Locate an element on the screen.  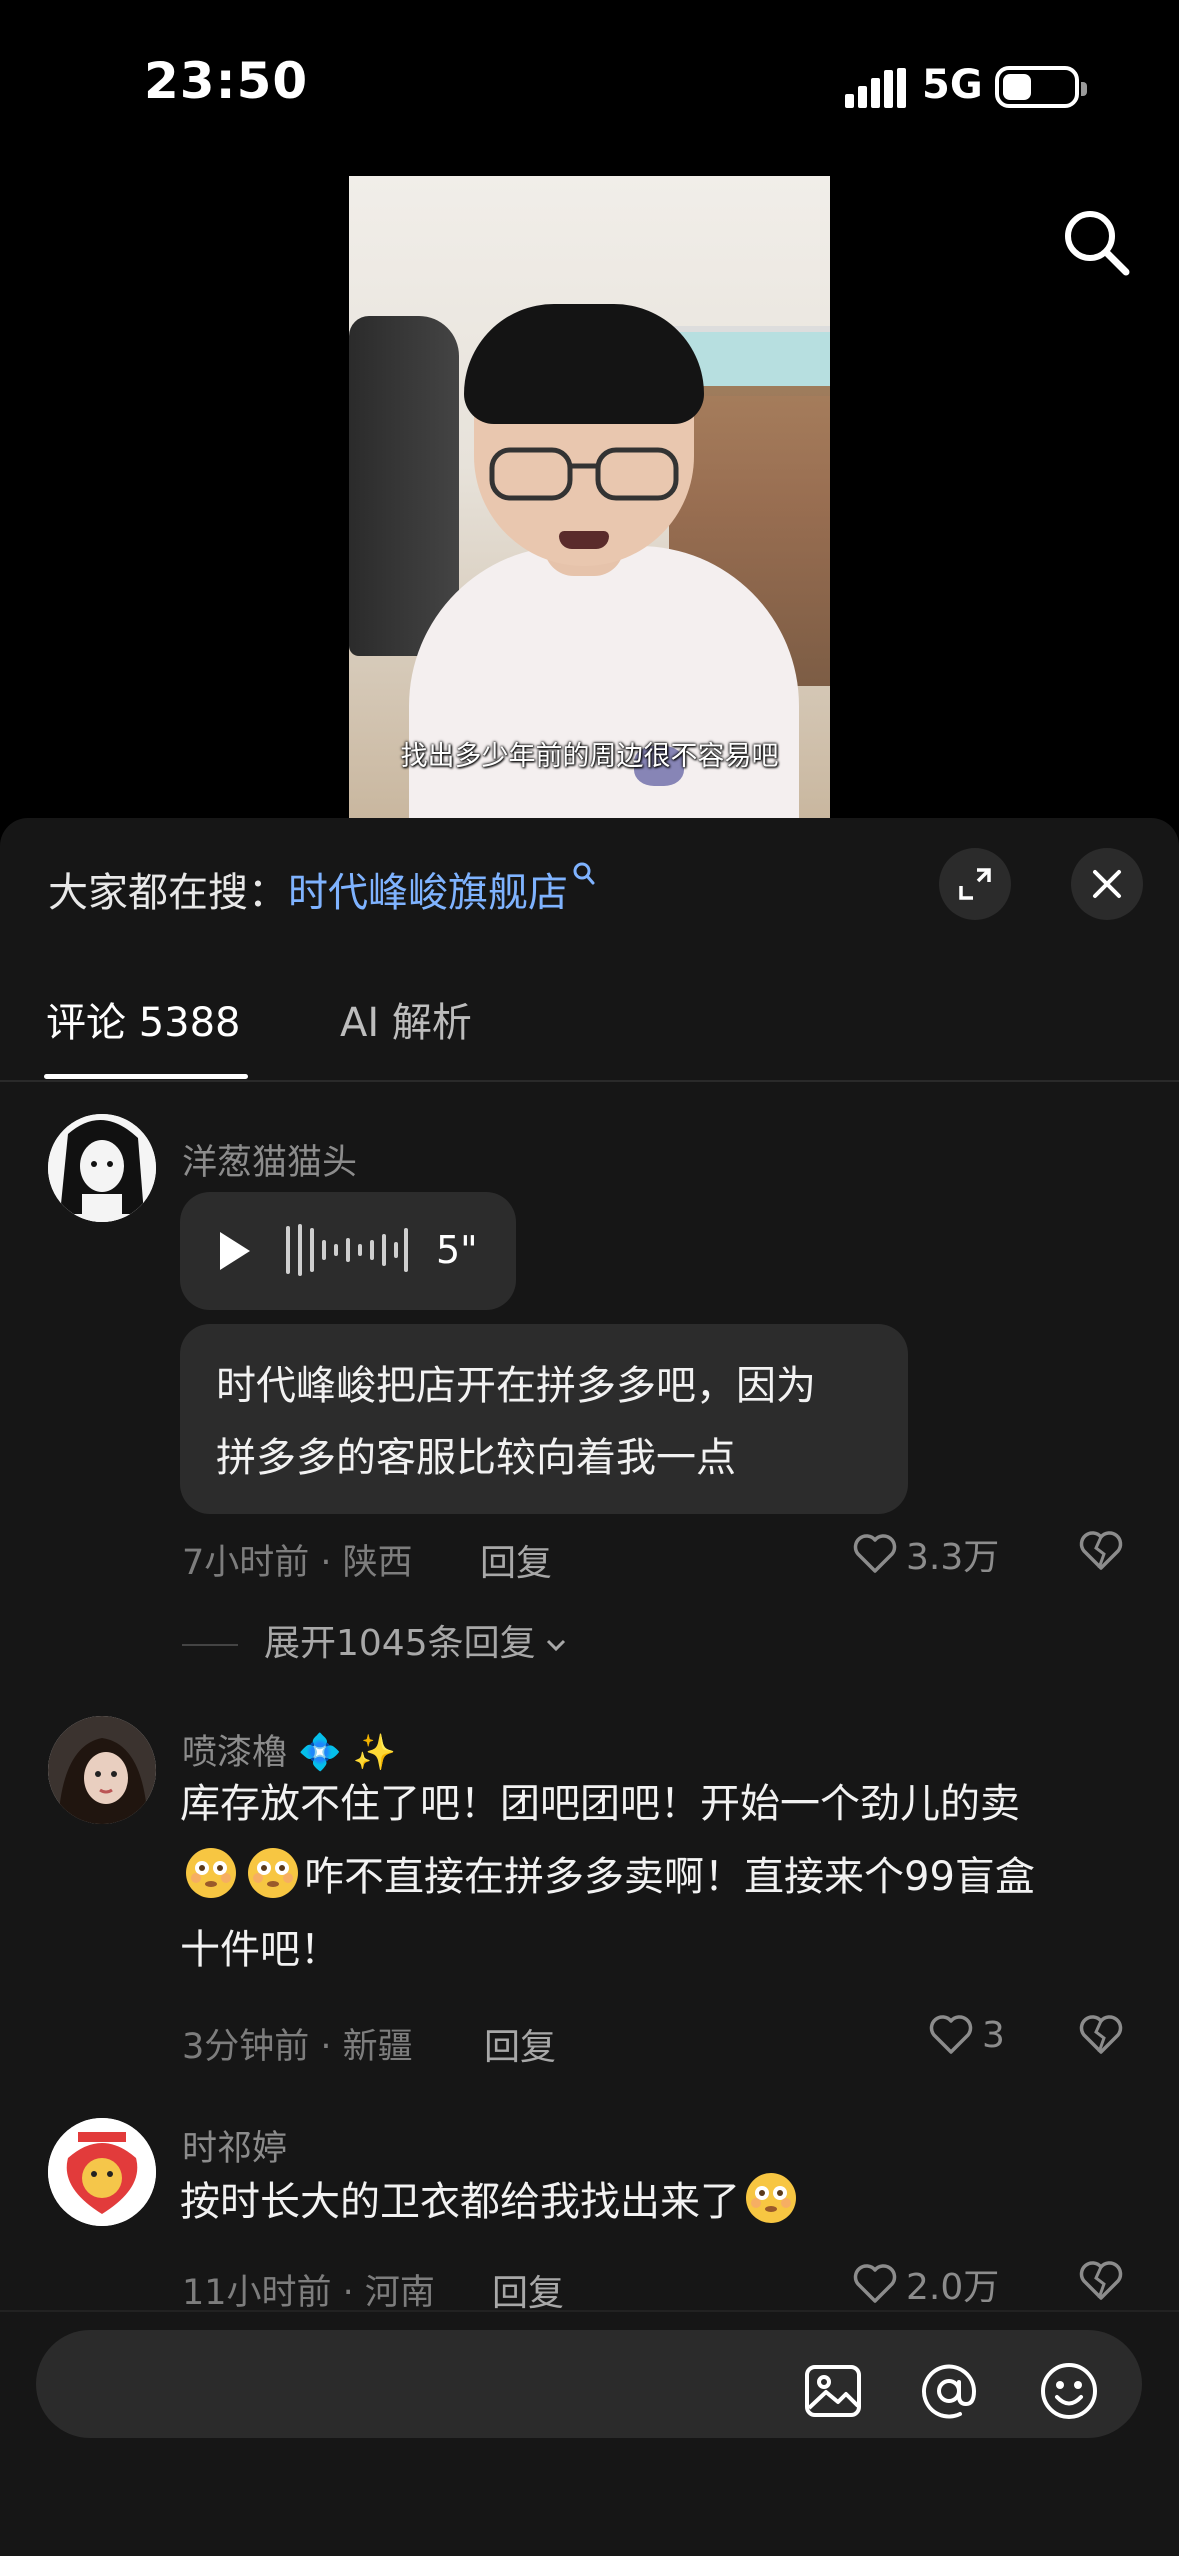
voice-duration: 5" is located at coordinates (457, 1250).